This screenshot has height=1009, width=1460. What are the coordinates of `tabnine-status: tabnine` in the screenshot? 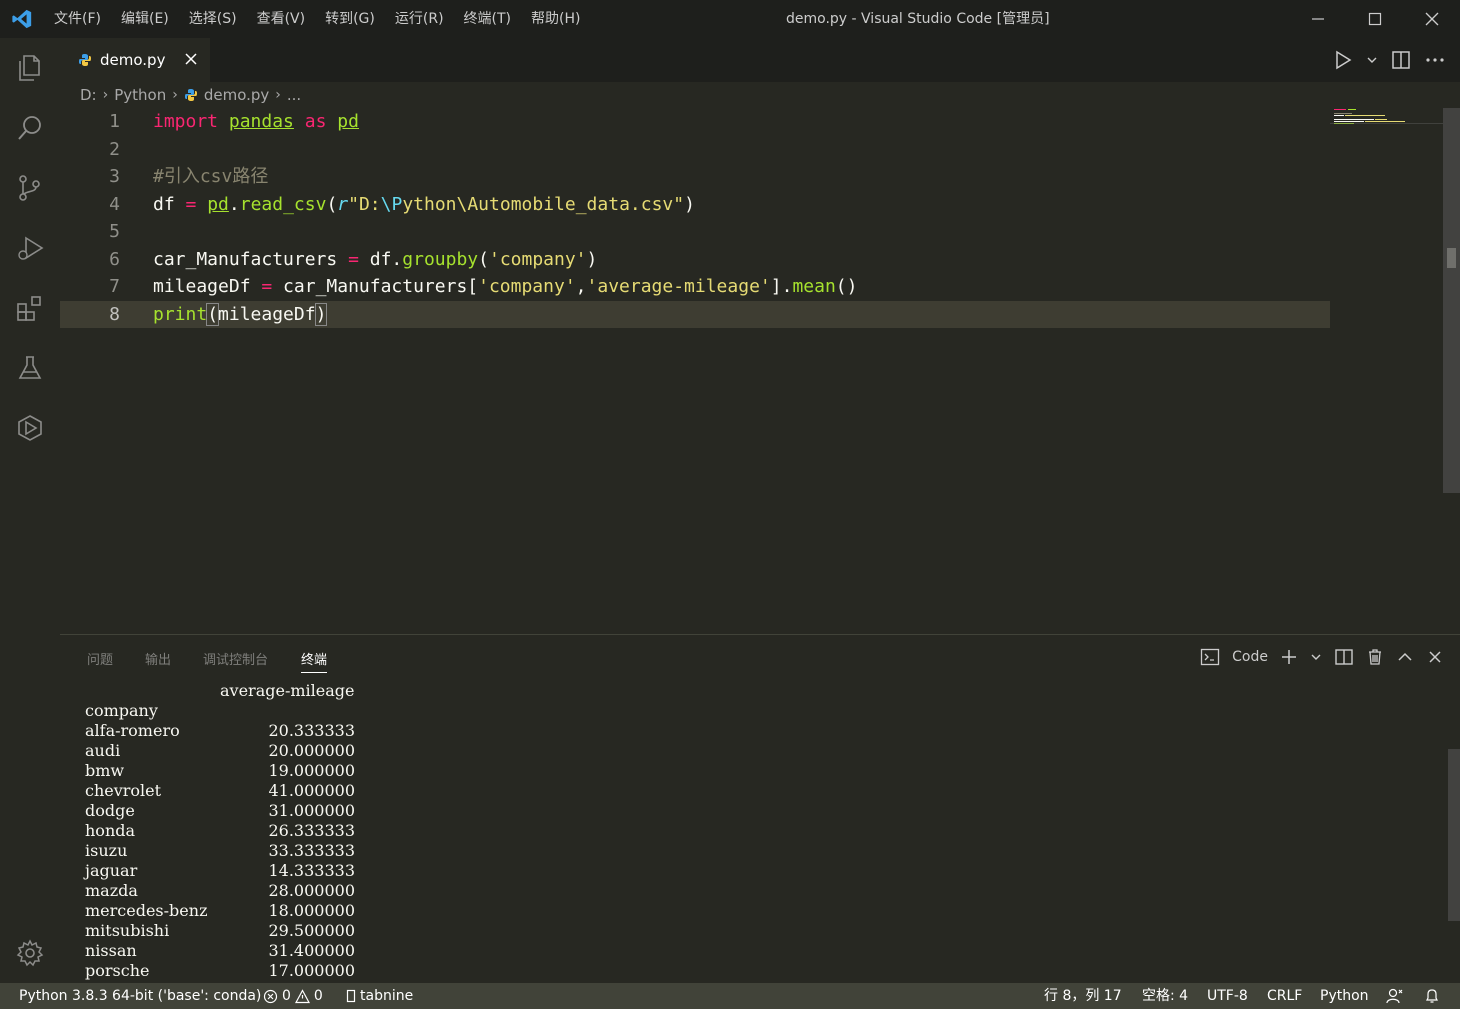 It's located at (379, 996).